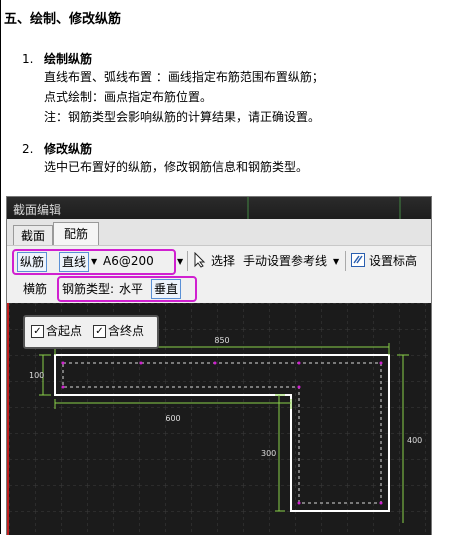 The width and height of the screenshot is (456, 535). What do you see at coordinates (37, 210) in the screenshot?
I see `window-title: 截面编辑` at bounding box center [37, 210].